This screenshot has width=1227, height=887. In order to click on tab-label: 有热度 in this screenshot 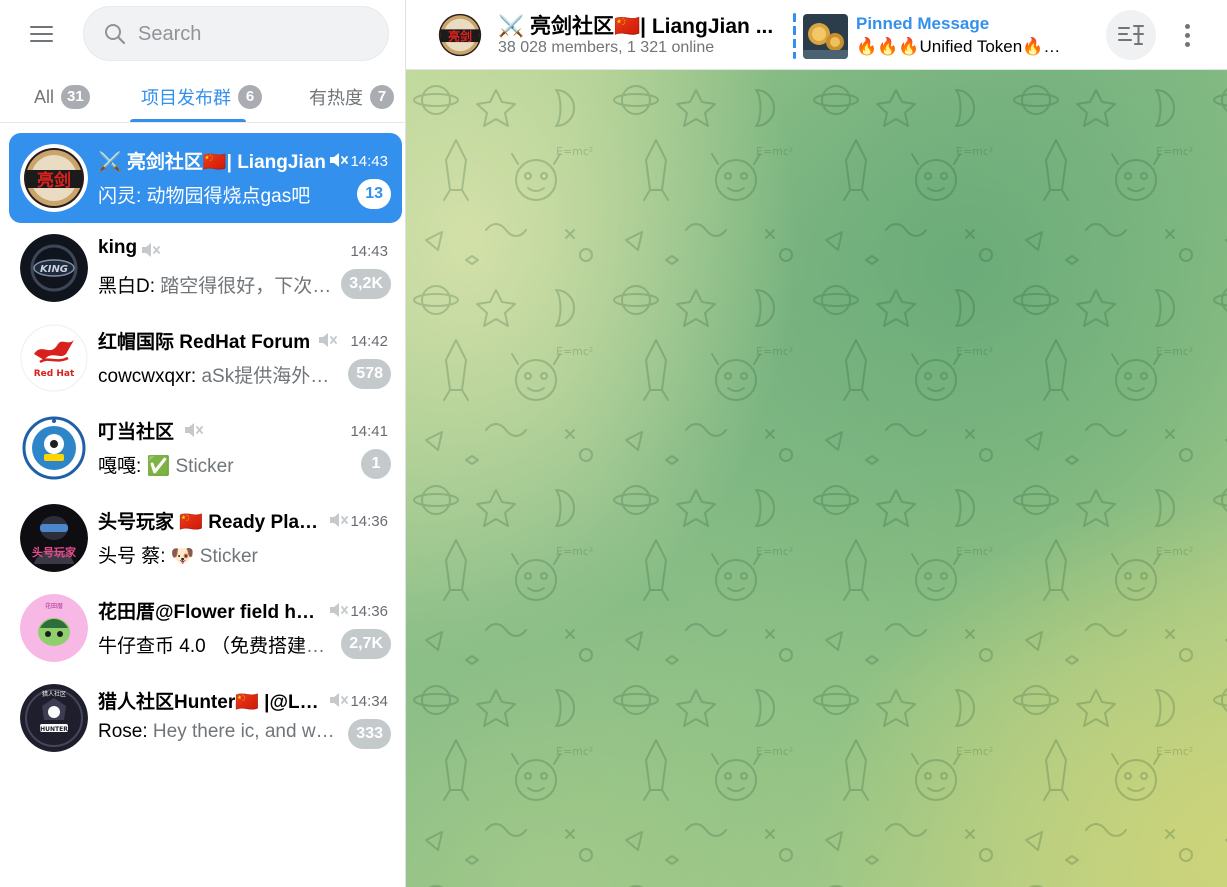, I will do `click(336, 98)`.